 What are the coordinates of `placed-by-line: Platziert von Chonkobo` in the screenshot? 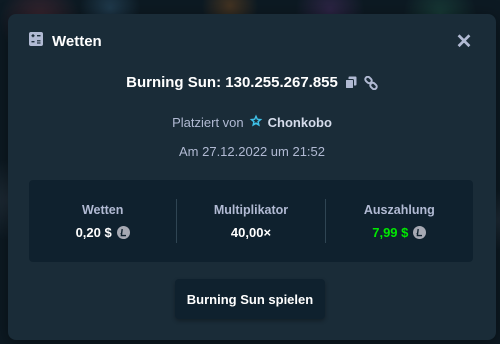 It's located at (252, 122).